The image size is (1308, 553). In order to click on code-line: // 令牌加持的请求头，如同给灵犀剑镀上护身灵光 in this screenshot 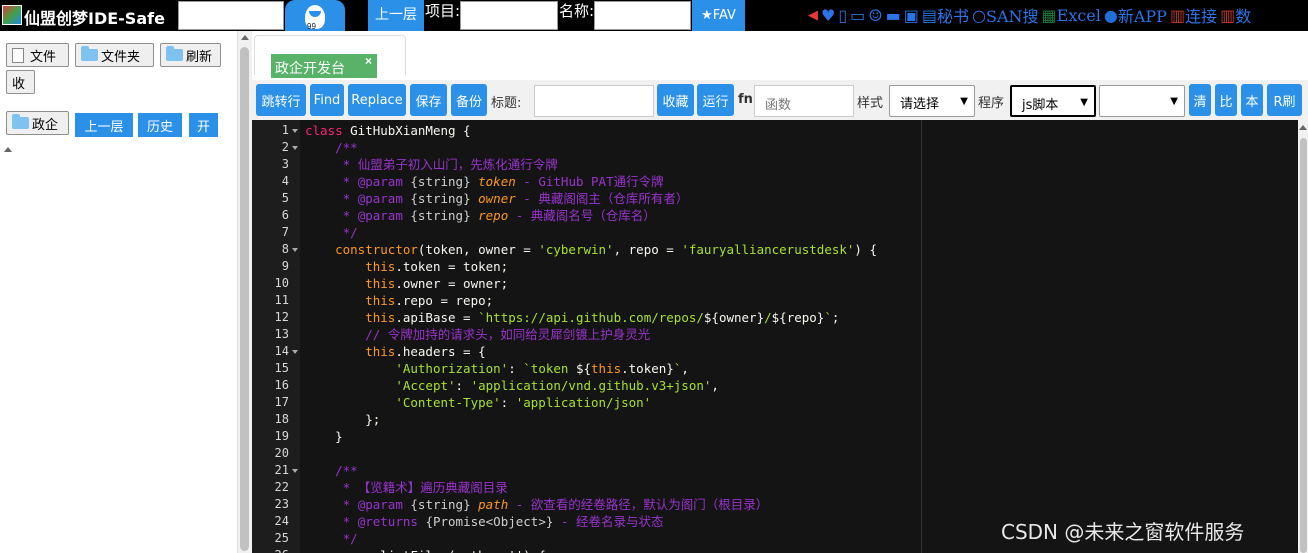, I will do `click(591, 334)`.